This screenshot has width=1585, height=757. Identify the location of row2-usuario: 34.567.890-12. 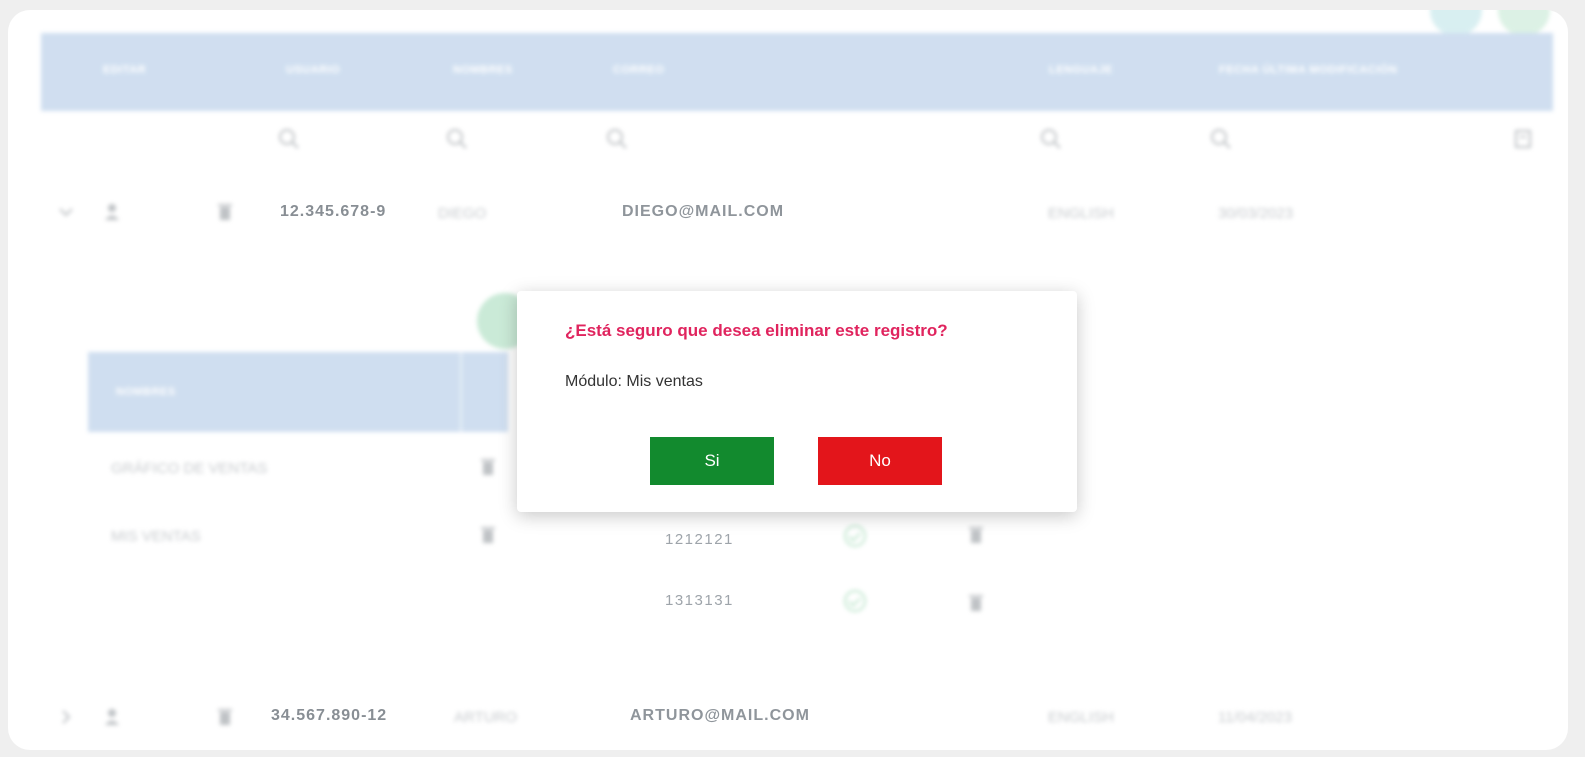
(329, 715).